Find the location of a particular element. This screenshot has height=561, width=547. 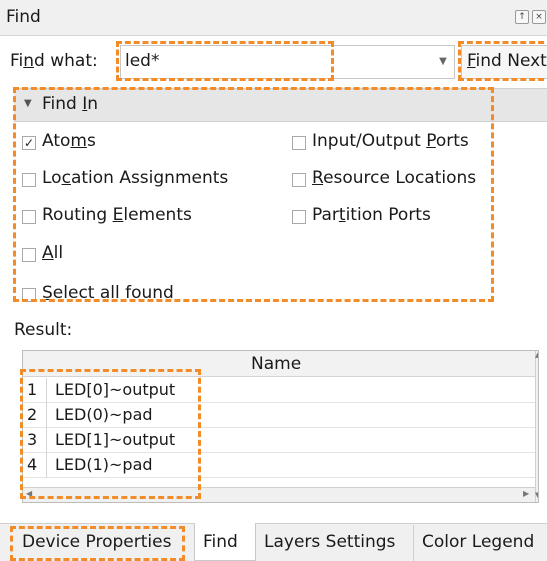

panel-title-bar: Find ↑ × is located at coordinates (273, 18).